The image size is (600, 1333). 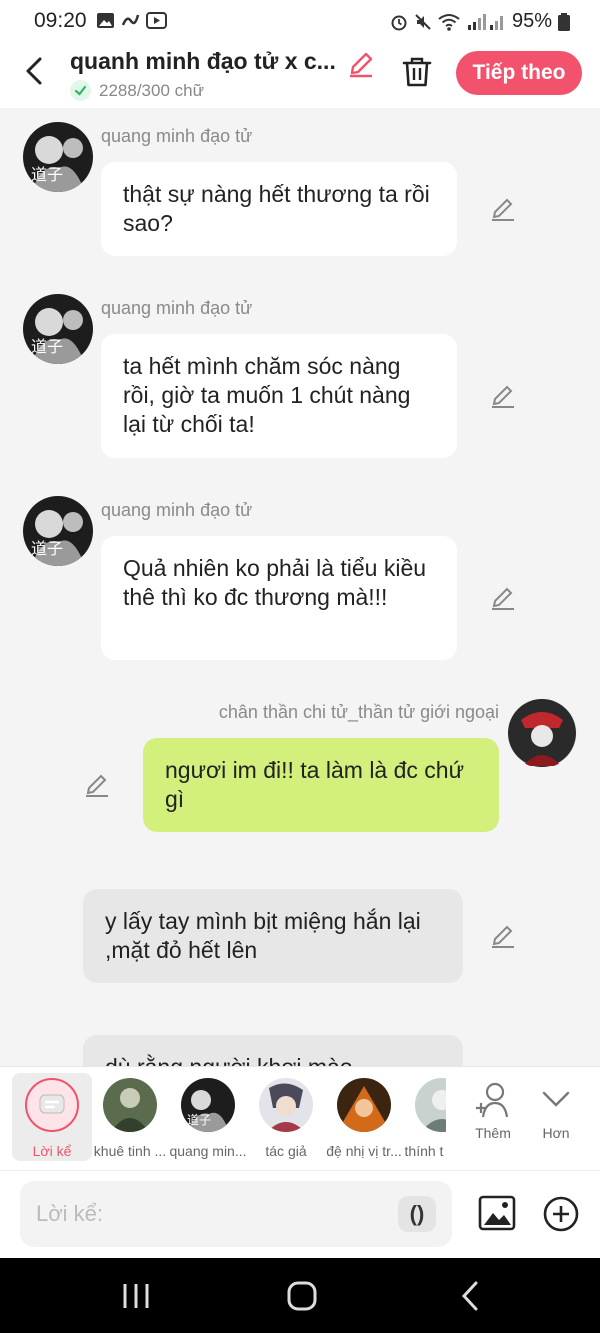 I want to click on sender-name: chân thần chi tử_thần tử giới ngoại, so click(x=358, y=712).